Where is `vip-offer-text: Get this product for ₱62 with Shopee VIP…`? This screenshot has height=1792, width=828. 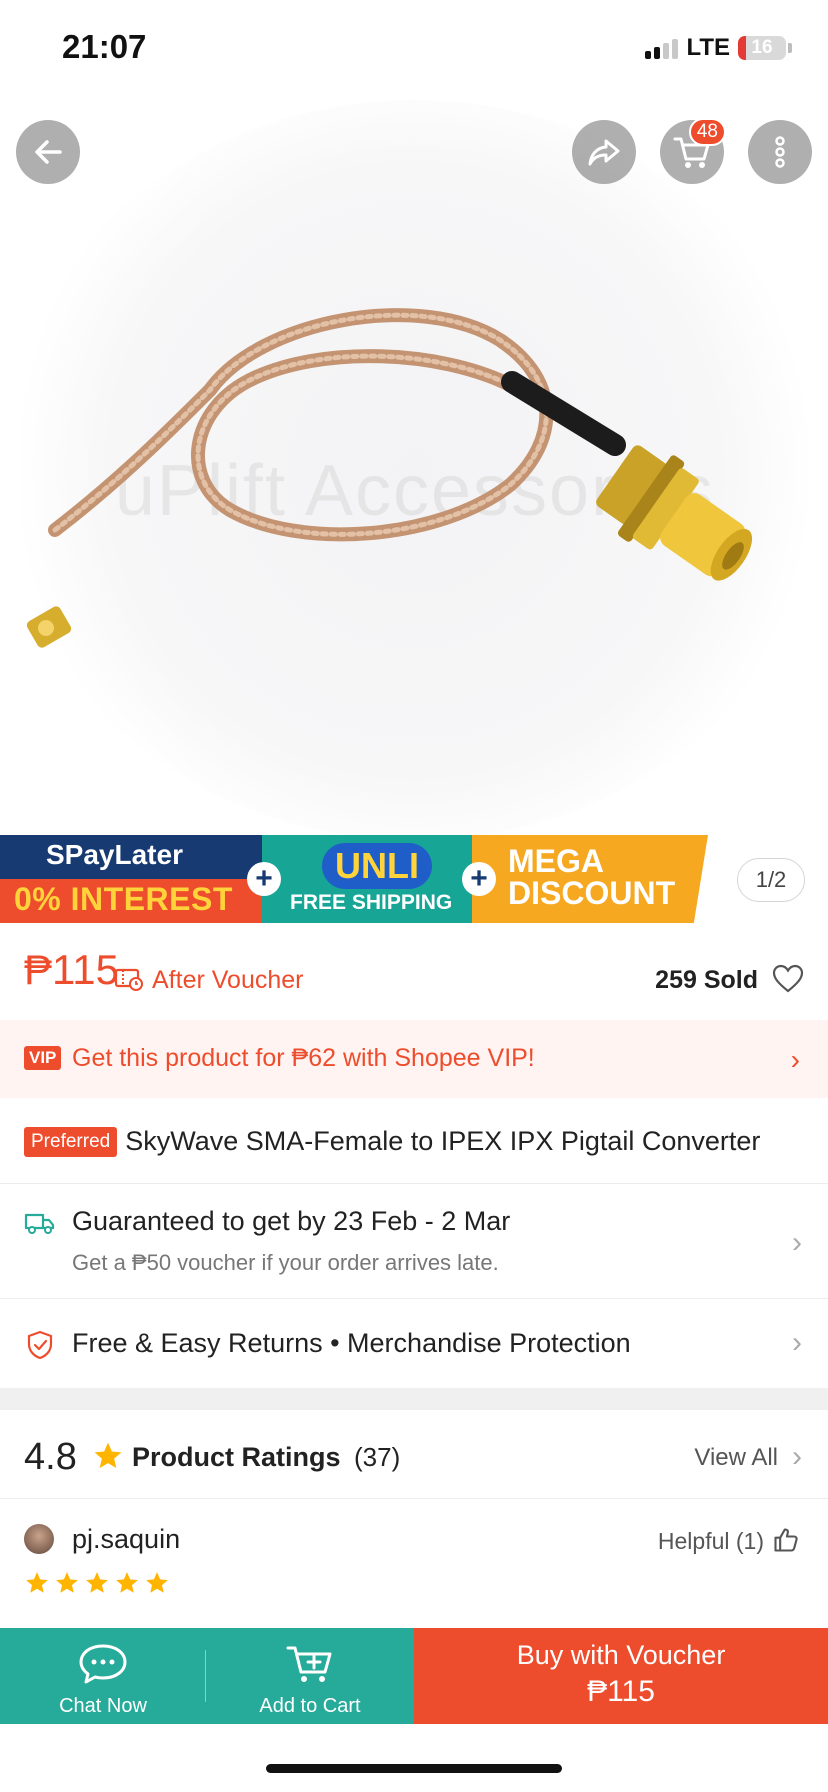
vip-offer-text: Get this product for ₱62 with Shopee VIP… is located at coordinates (303, 1058).